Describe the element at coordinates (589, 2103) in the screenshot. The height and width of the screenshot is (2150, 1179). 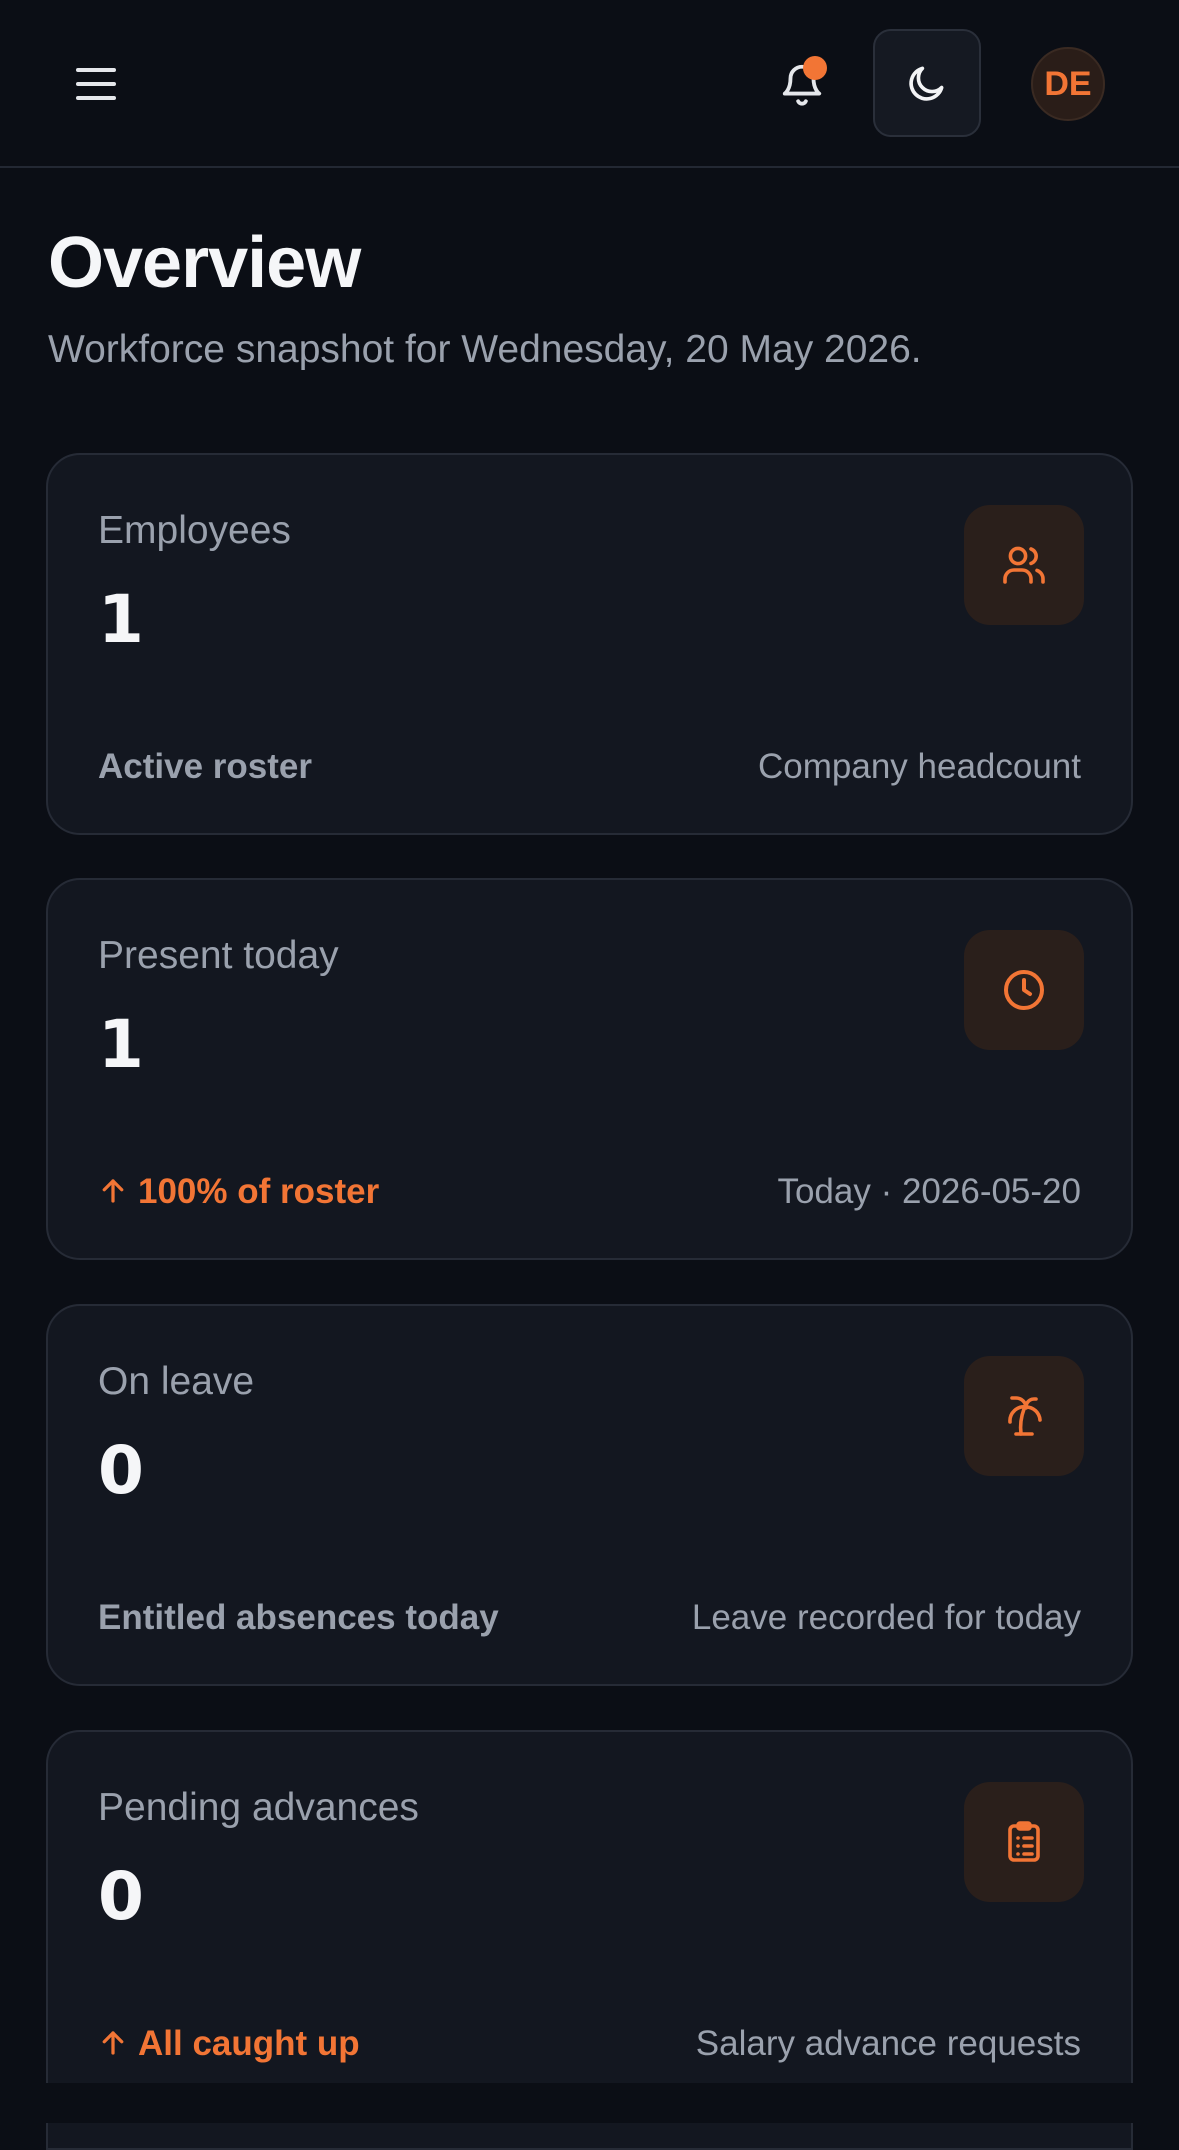
I see `bottom-edge` at that location.